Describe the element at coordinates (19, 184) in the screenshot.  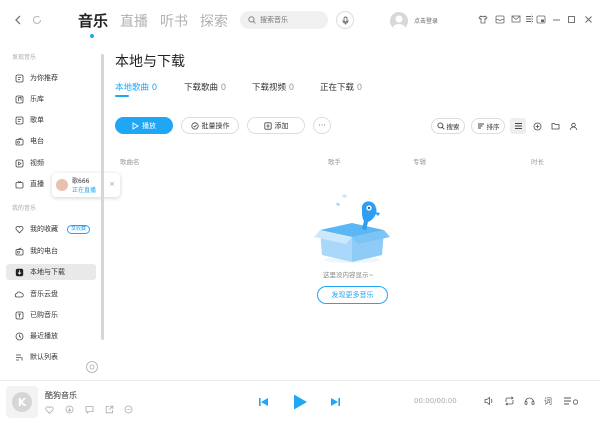
I see `live-icon` at that location.